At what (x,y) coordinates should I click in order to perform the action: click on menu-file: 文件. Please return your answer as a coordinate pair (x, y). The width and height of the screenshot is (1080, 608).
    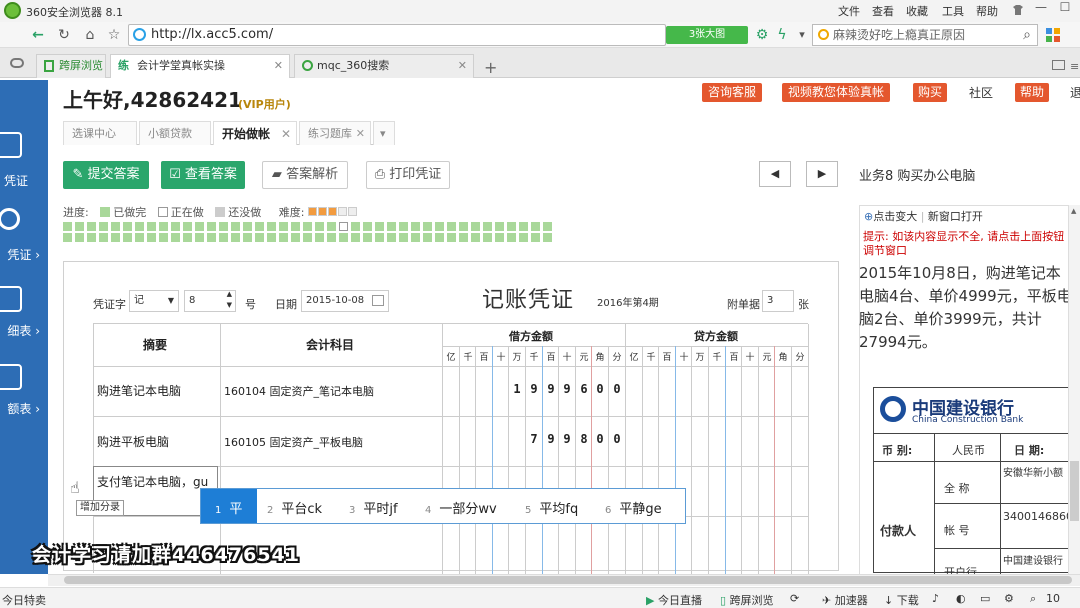
    Looking at the image, I should click on (849, 11).